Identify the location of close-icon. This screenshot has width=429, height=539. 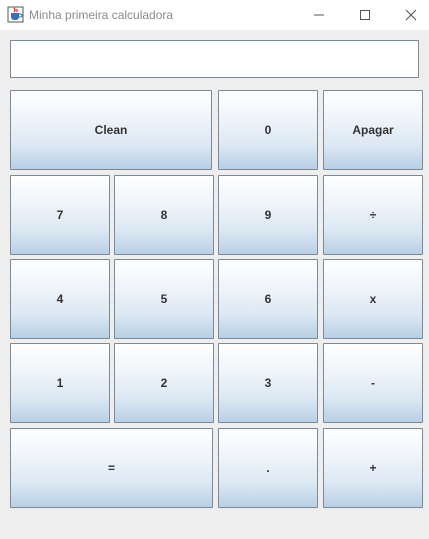
(411, 15).